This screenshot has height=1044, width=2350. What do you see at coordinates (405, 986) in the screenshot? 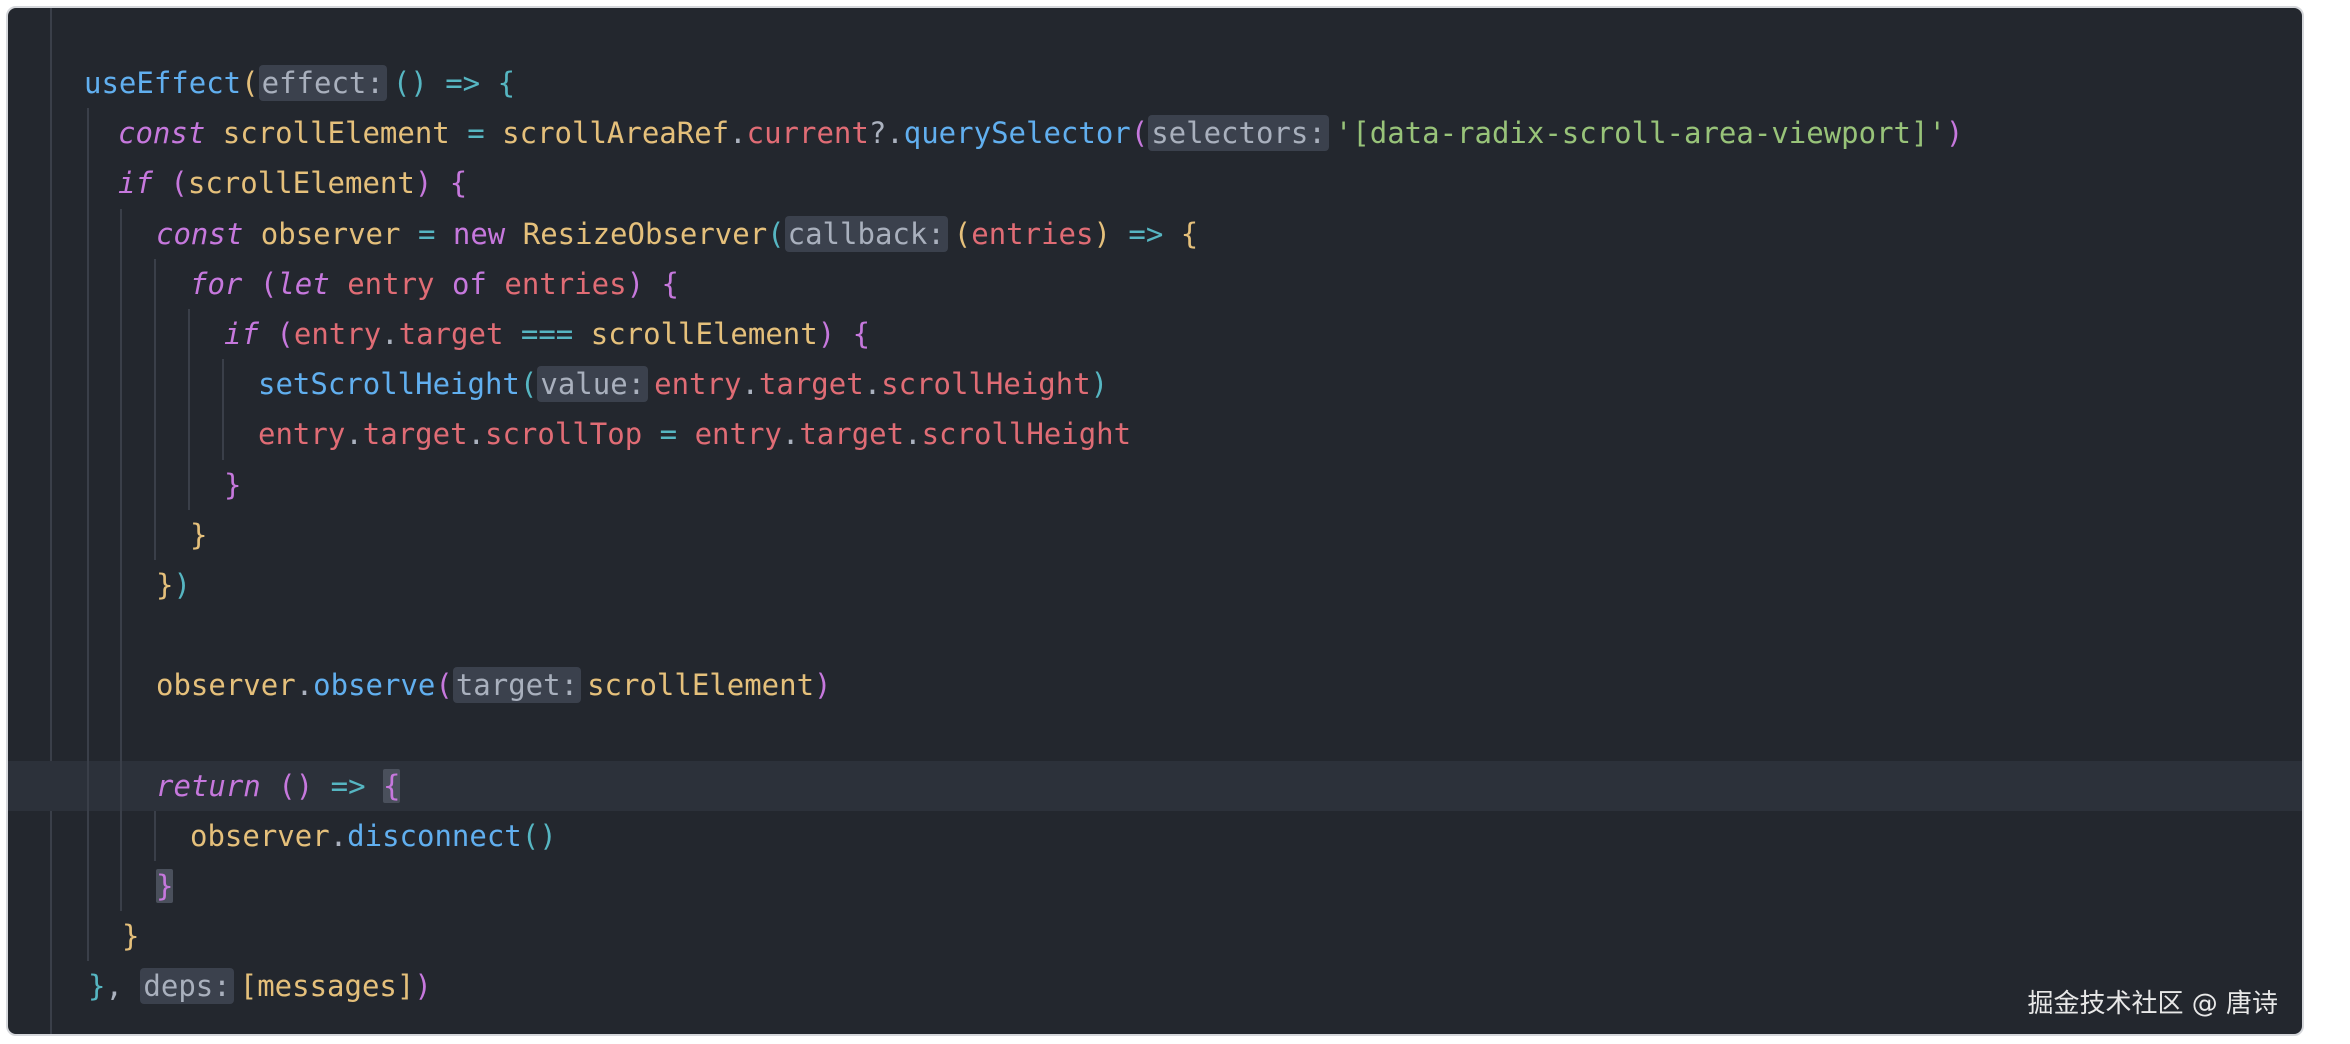
I see `bracket: ]` at bounding box center [405, 986].